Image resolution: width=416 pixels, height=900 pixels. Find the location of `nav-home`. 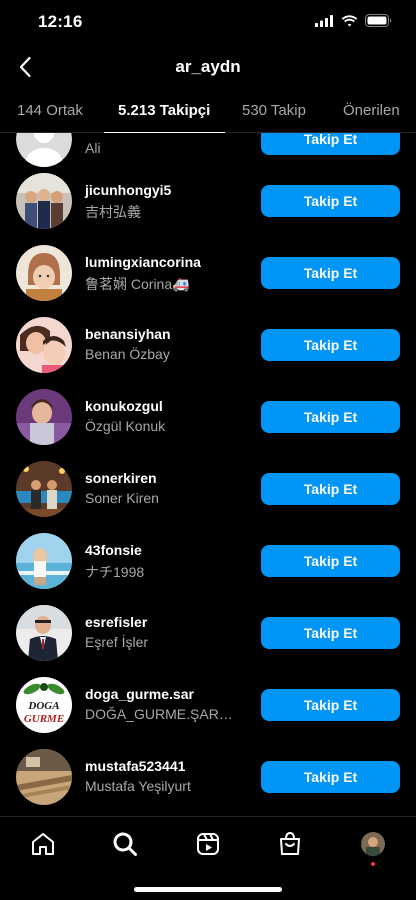

nav-home is located at coordinates (43, 844).